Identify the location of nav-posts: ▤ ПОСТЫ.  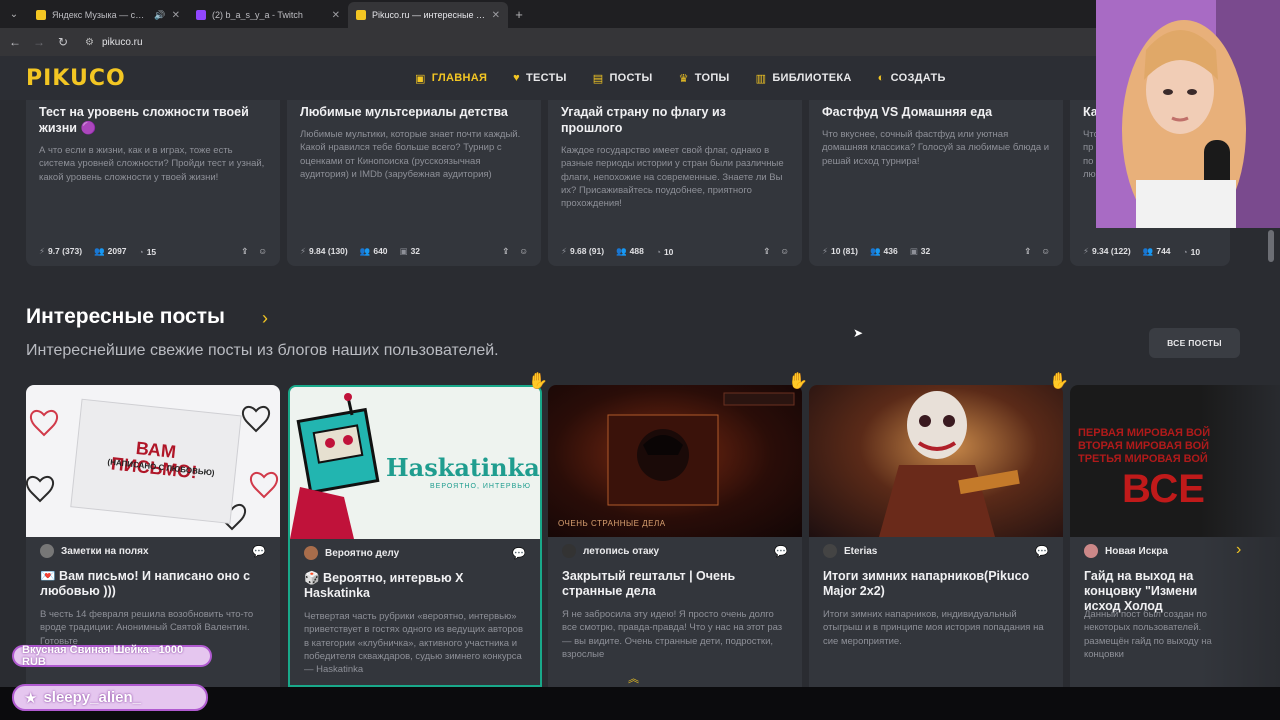
(623, 78).